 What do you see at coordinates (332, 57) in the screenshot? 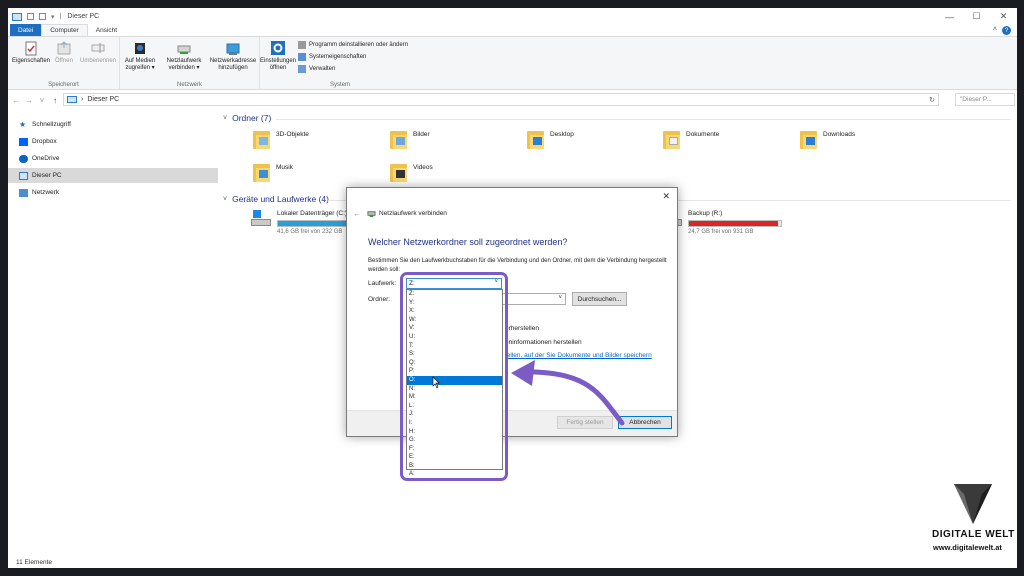
I see `system-properties-button: Systemeigenschaften` at bounding box center [332, 57].